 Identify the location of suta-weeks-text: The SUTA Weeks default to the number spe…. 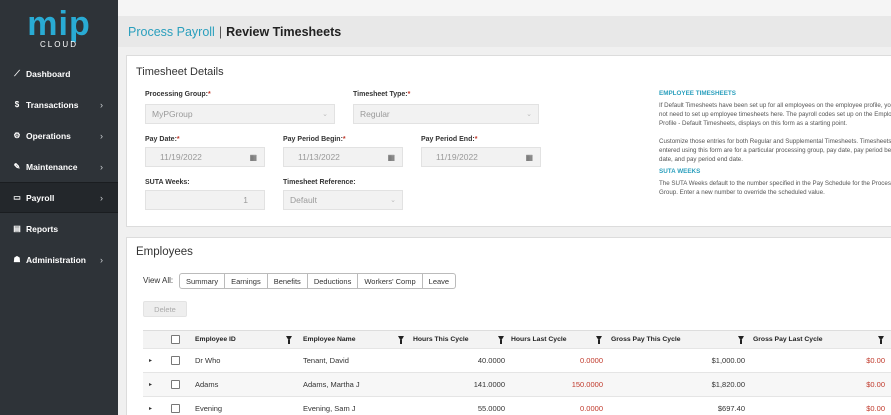
(775, 188).